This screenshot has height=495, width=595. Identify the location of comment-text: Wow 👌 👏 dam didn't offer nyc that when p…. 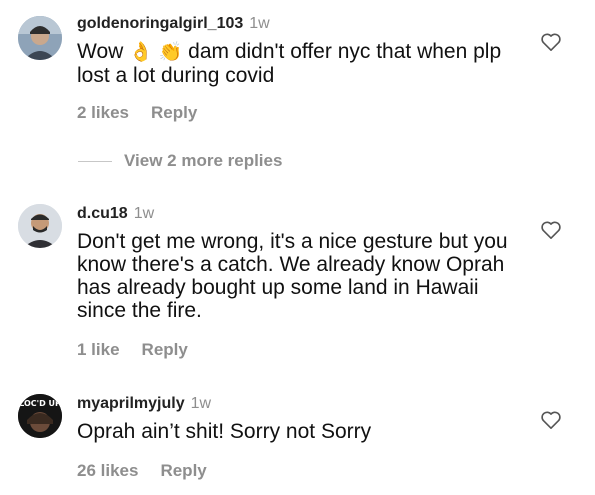
(297, 63).